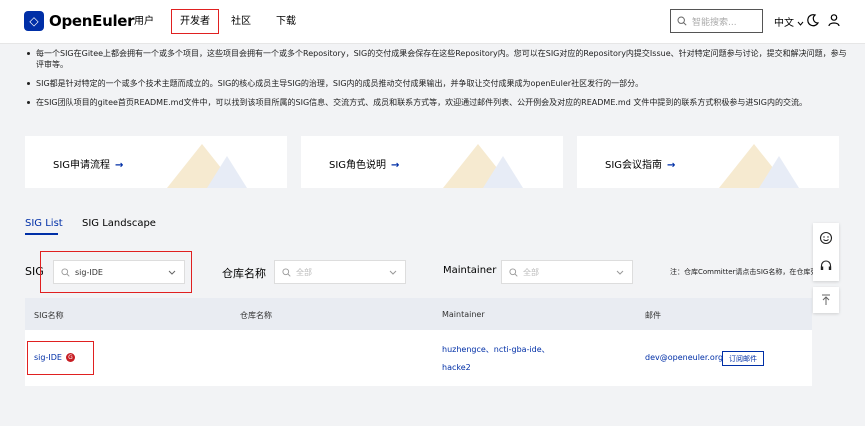 The image size is (865, 426). I want to click on table-header: SIG名称 仓库名称 Maintainer 邮件, so click(418, 314).